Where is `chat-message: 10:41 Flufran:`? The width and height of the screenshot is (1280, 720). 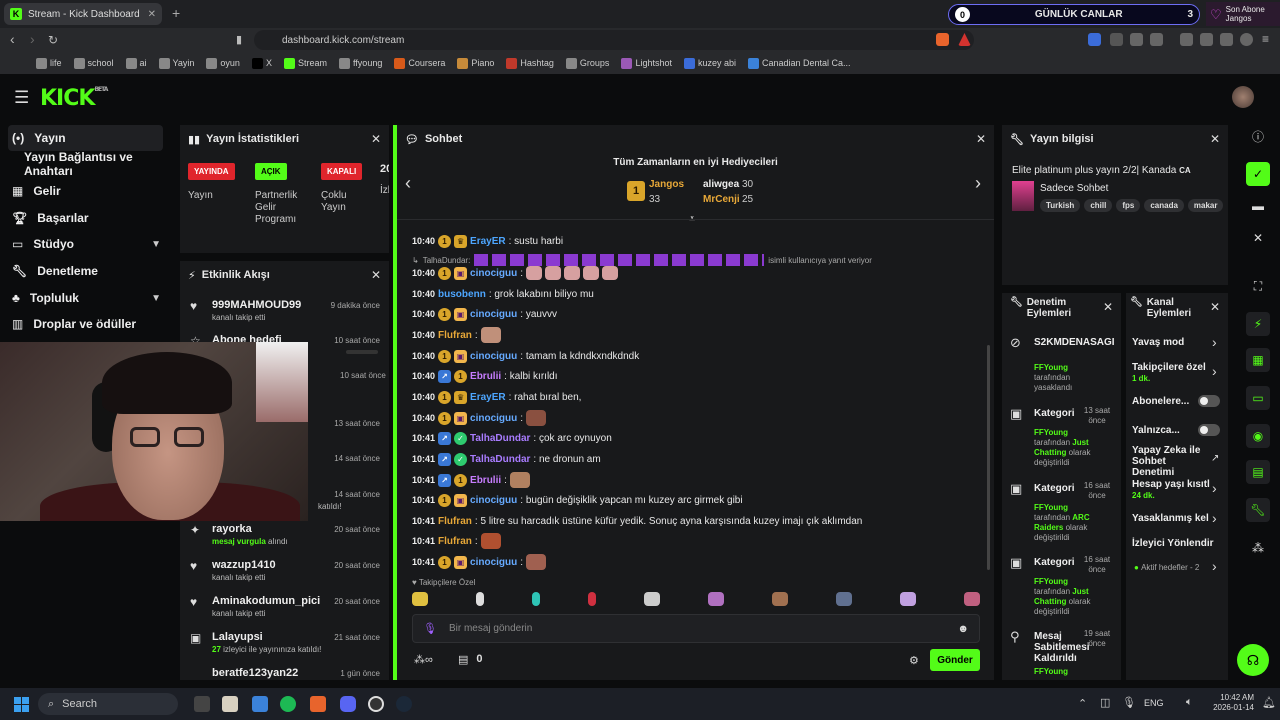
chat-message: 10:41 Flufran: is located at coordinates (456, 541).